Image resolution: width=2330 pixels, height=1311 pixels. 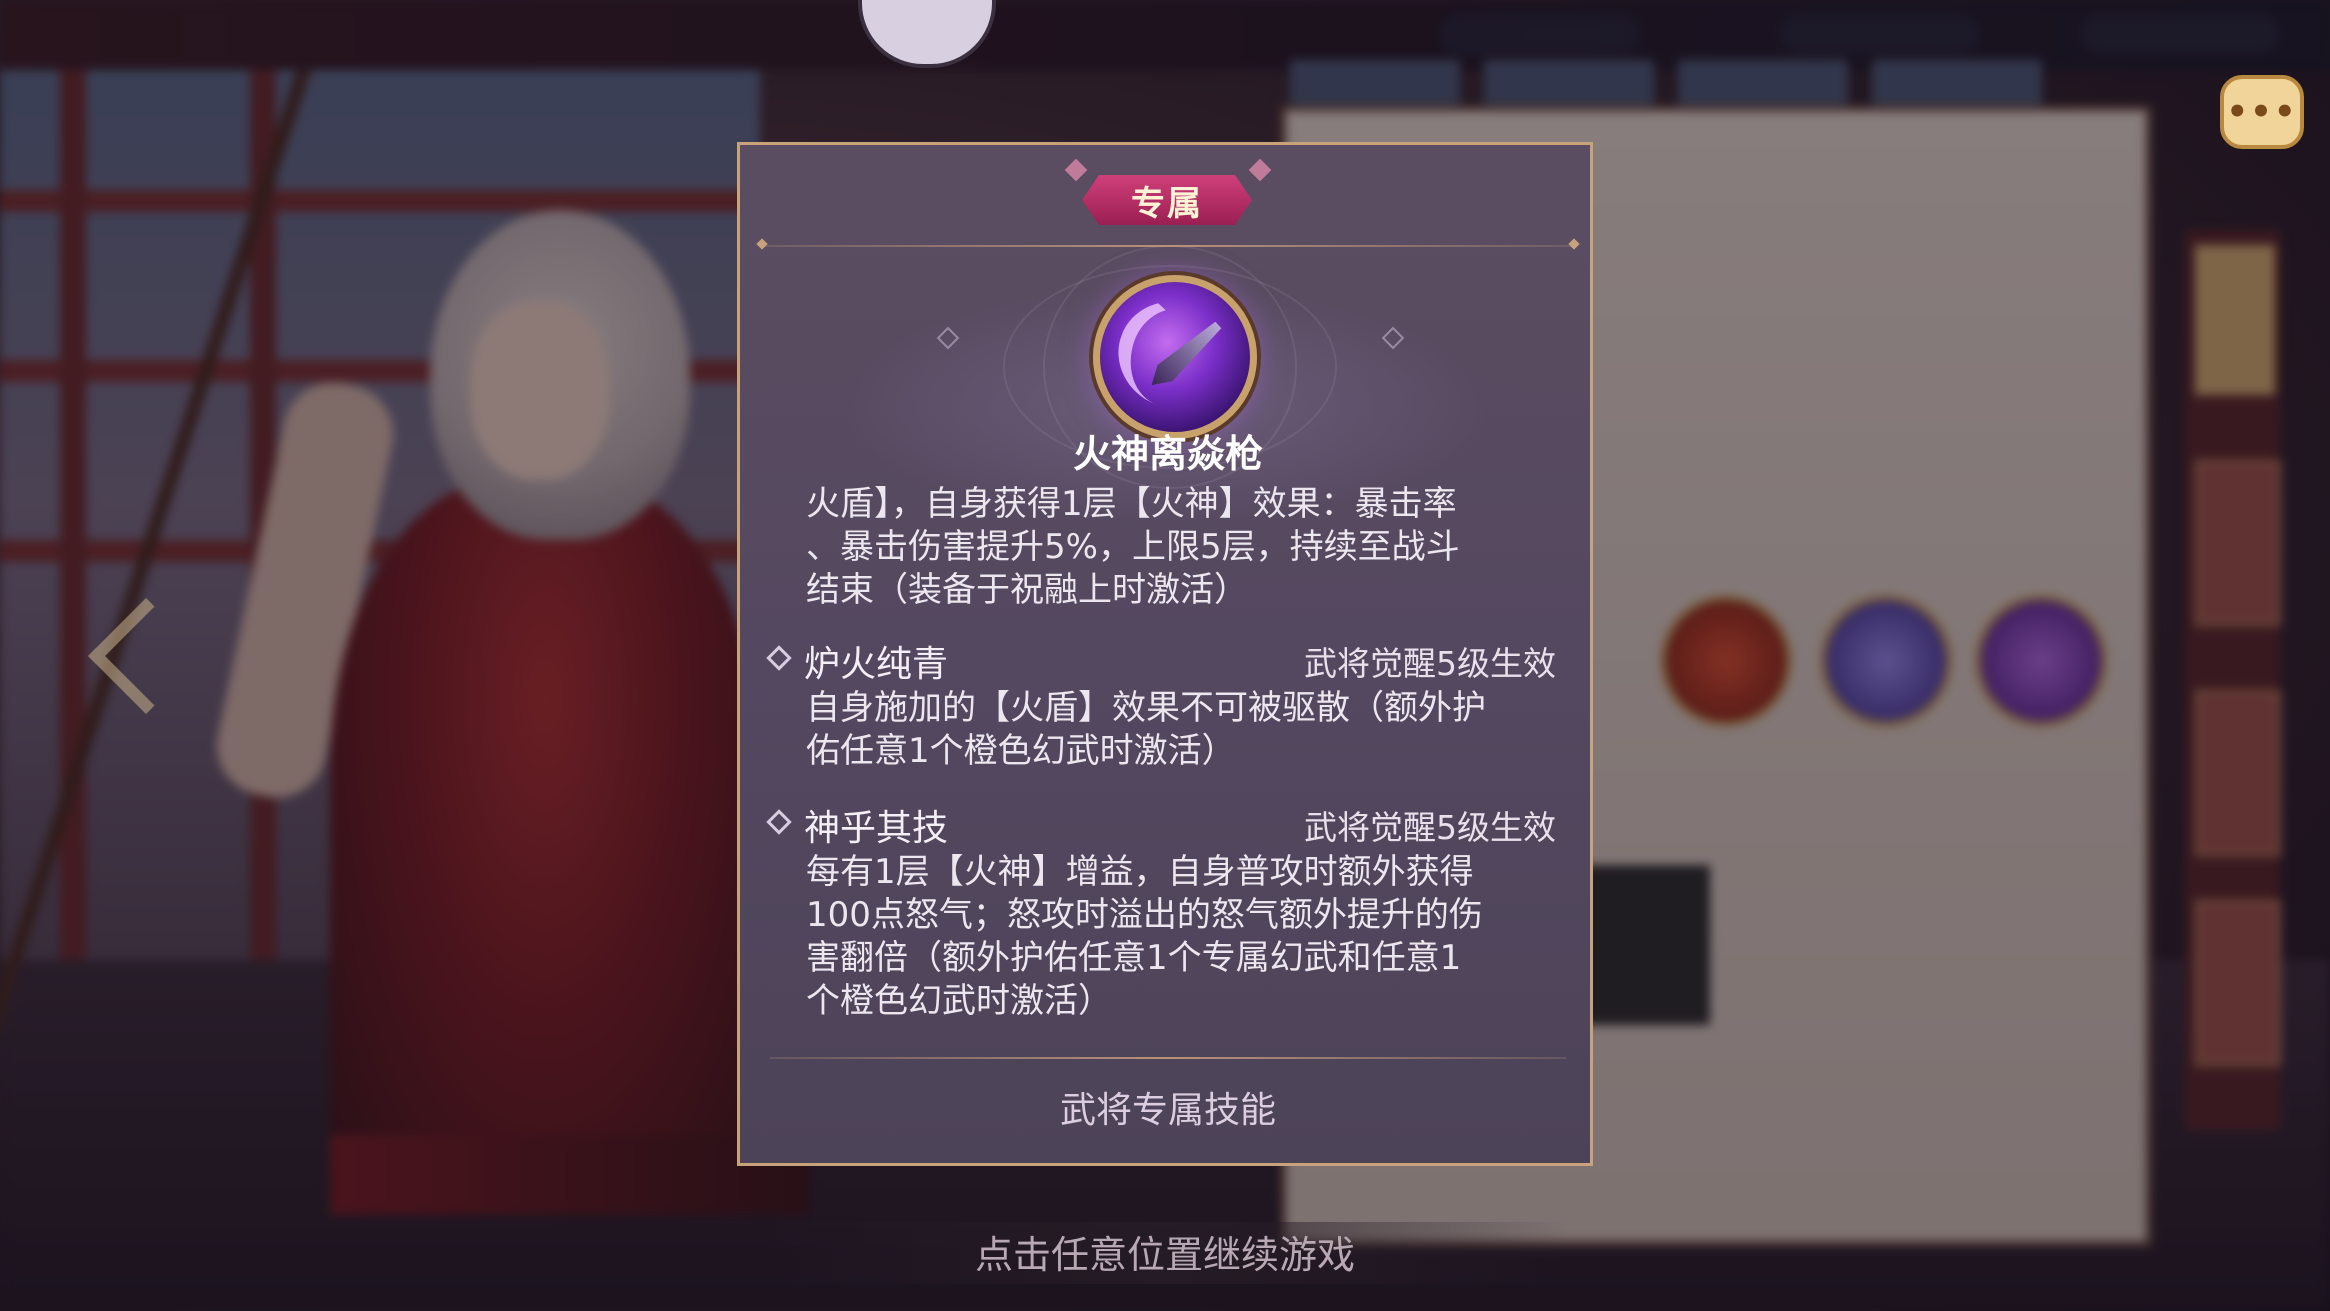 I want to click on exclusive-badge: 专属, so click(x=1167, y=200).